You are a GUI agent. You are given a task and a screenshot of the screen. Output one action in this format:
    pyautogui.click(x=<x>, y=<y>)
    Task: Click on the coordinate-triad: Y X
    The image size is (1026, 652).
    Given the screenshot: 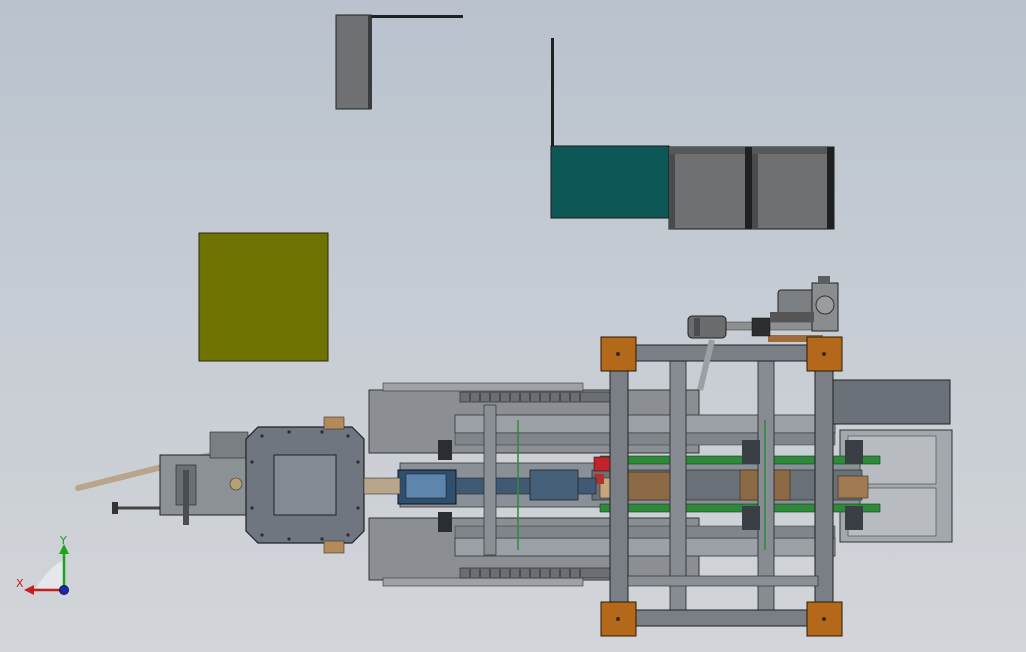 What is the action you would take?
    pyautogui.click(x=42, y=564)
    